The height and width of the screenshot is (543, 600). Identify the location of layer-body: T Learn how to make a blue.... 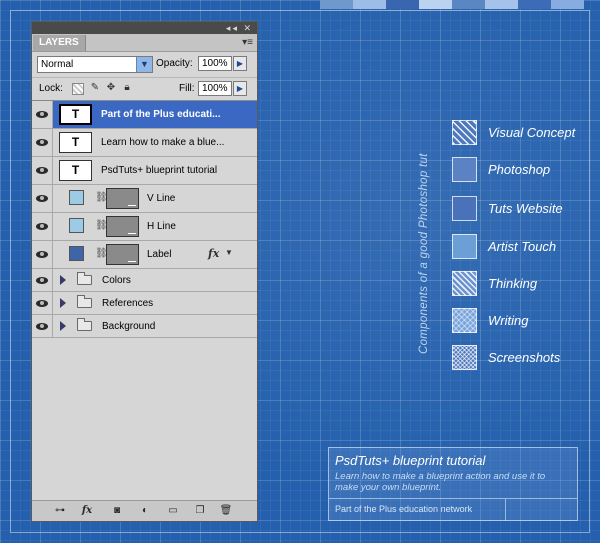
(155, 142).